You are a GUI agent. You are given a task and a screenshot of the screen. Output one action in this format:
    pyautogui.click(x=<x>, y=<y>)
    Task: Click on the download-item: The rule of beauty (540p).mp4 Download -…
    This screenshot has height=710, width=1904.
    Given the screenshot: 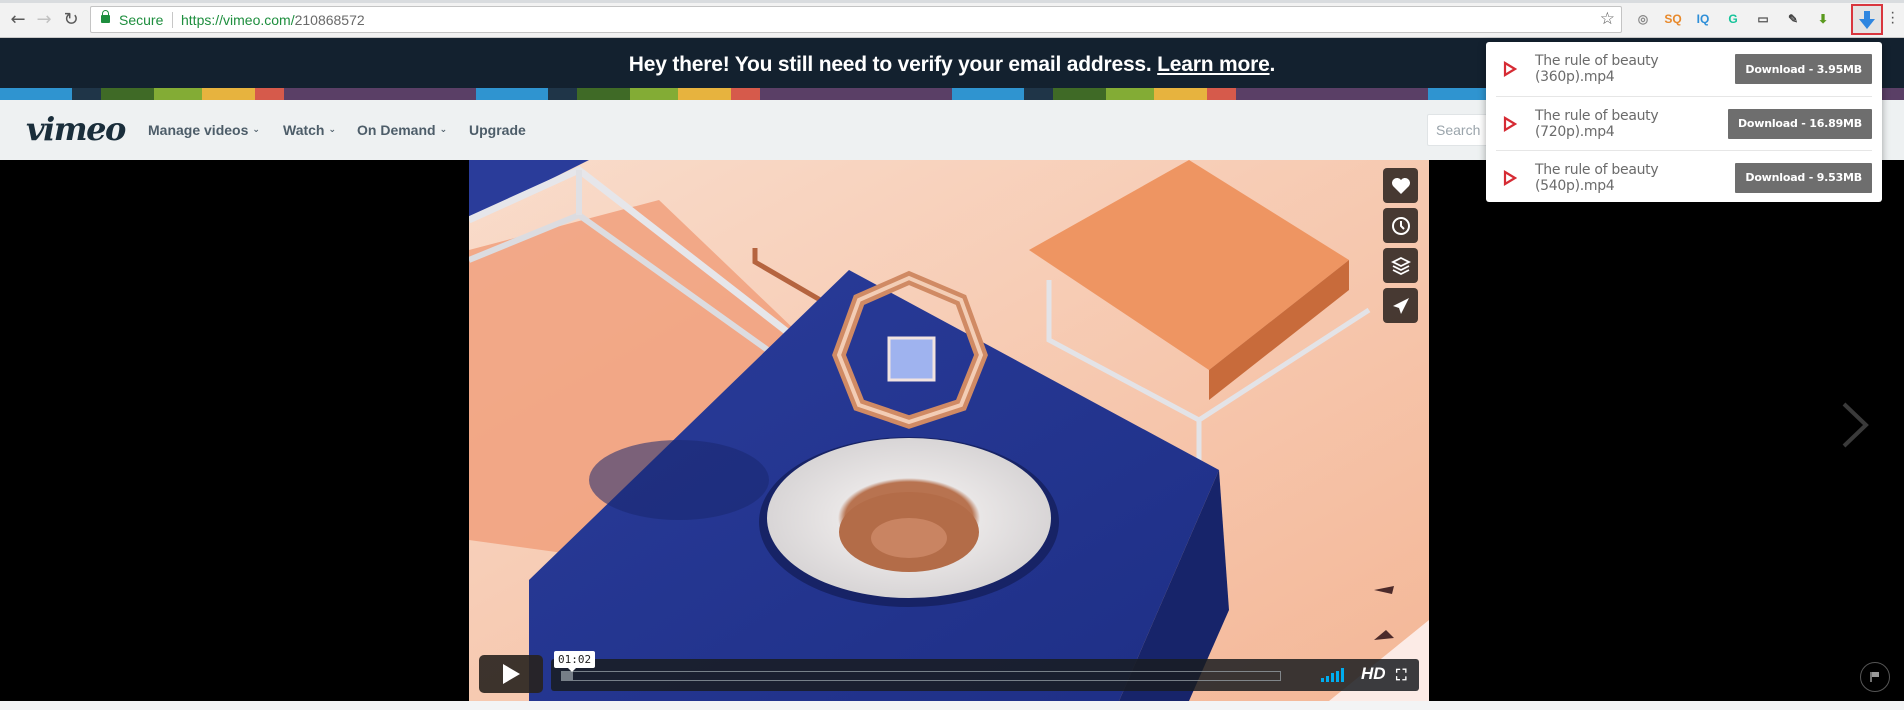 What is the action you would take?
    pyautogui.click(x=1684, y=177)
    